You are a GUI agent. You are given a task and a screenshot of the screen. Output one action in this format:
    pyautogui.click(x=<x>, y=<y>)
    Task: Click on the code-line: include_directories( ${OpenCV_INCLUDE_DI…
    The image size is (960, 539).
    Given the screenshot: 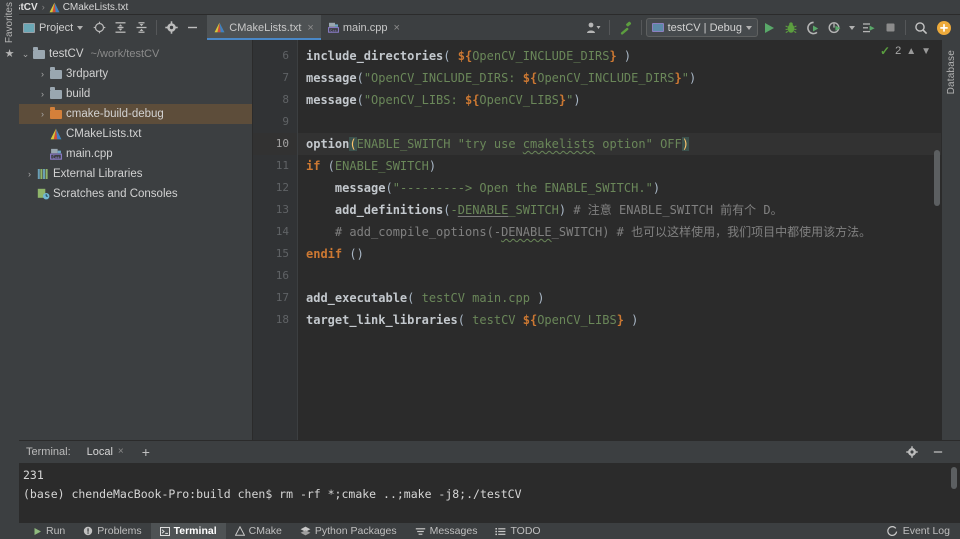 What is the action you would take?
    pyautogui.click(x=619, y=56)
    